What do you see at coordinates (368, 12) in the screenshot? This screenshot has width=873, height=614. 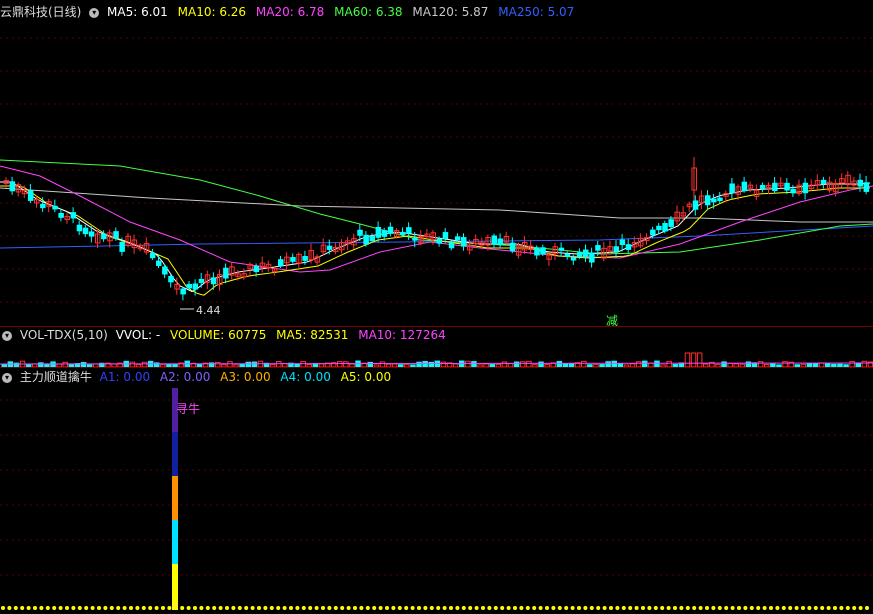 I see `ma60-label: MA60: 6.38` at bounding box center [368, 12].